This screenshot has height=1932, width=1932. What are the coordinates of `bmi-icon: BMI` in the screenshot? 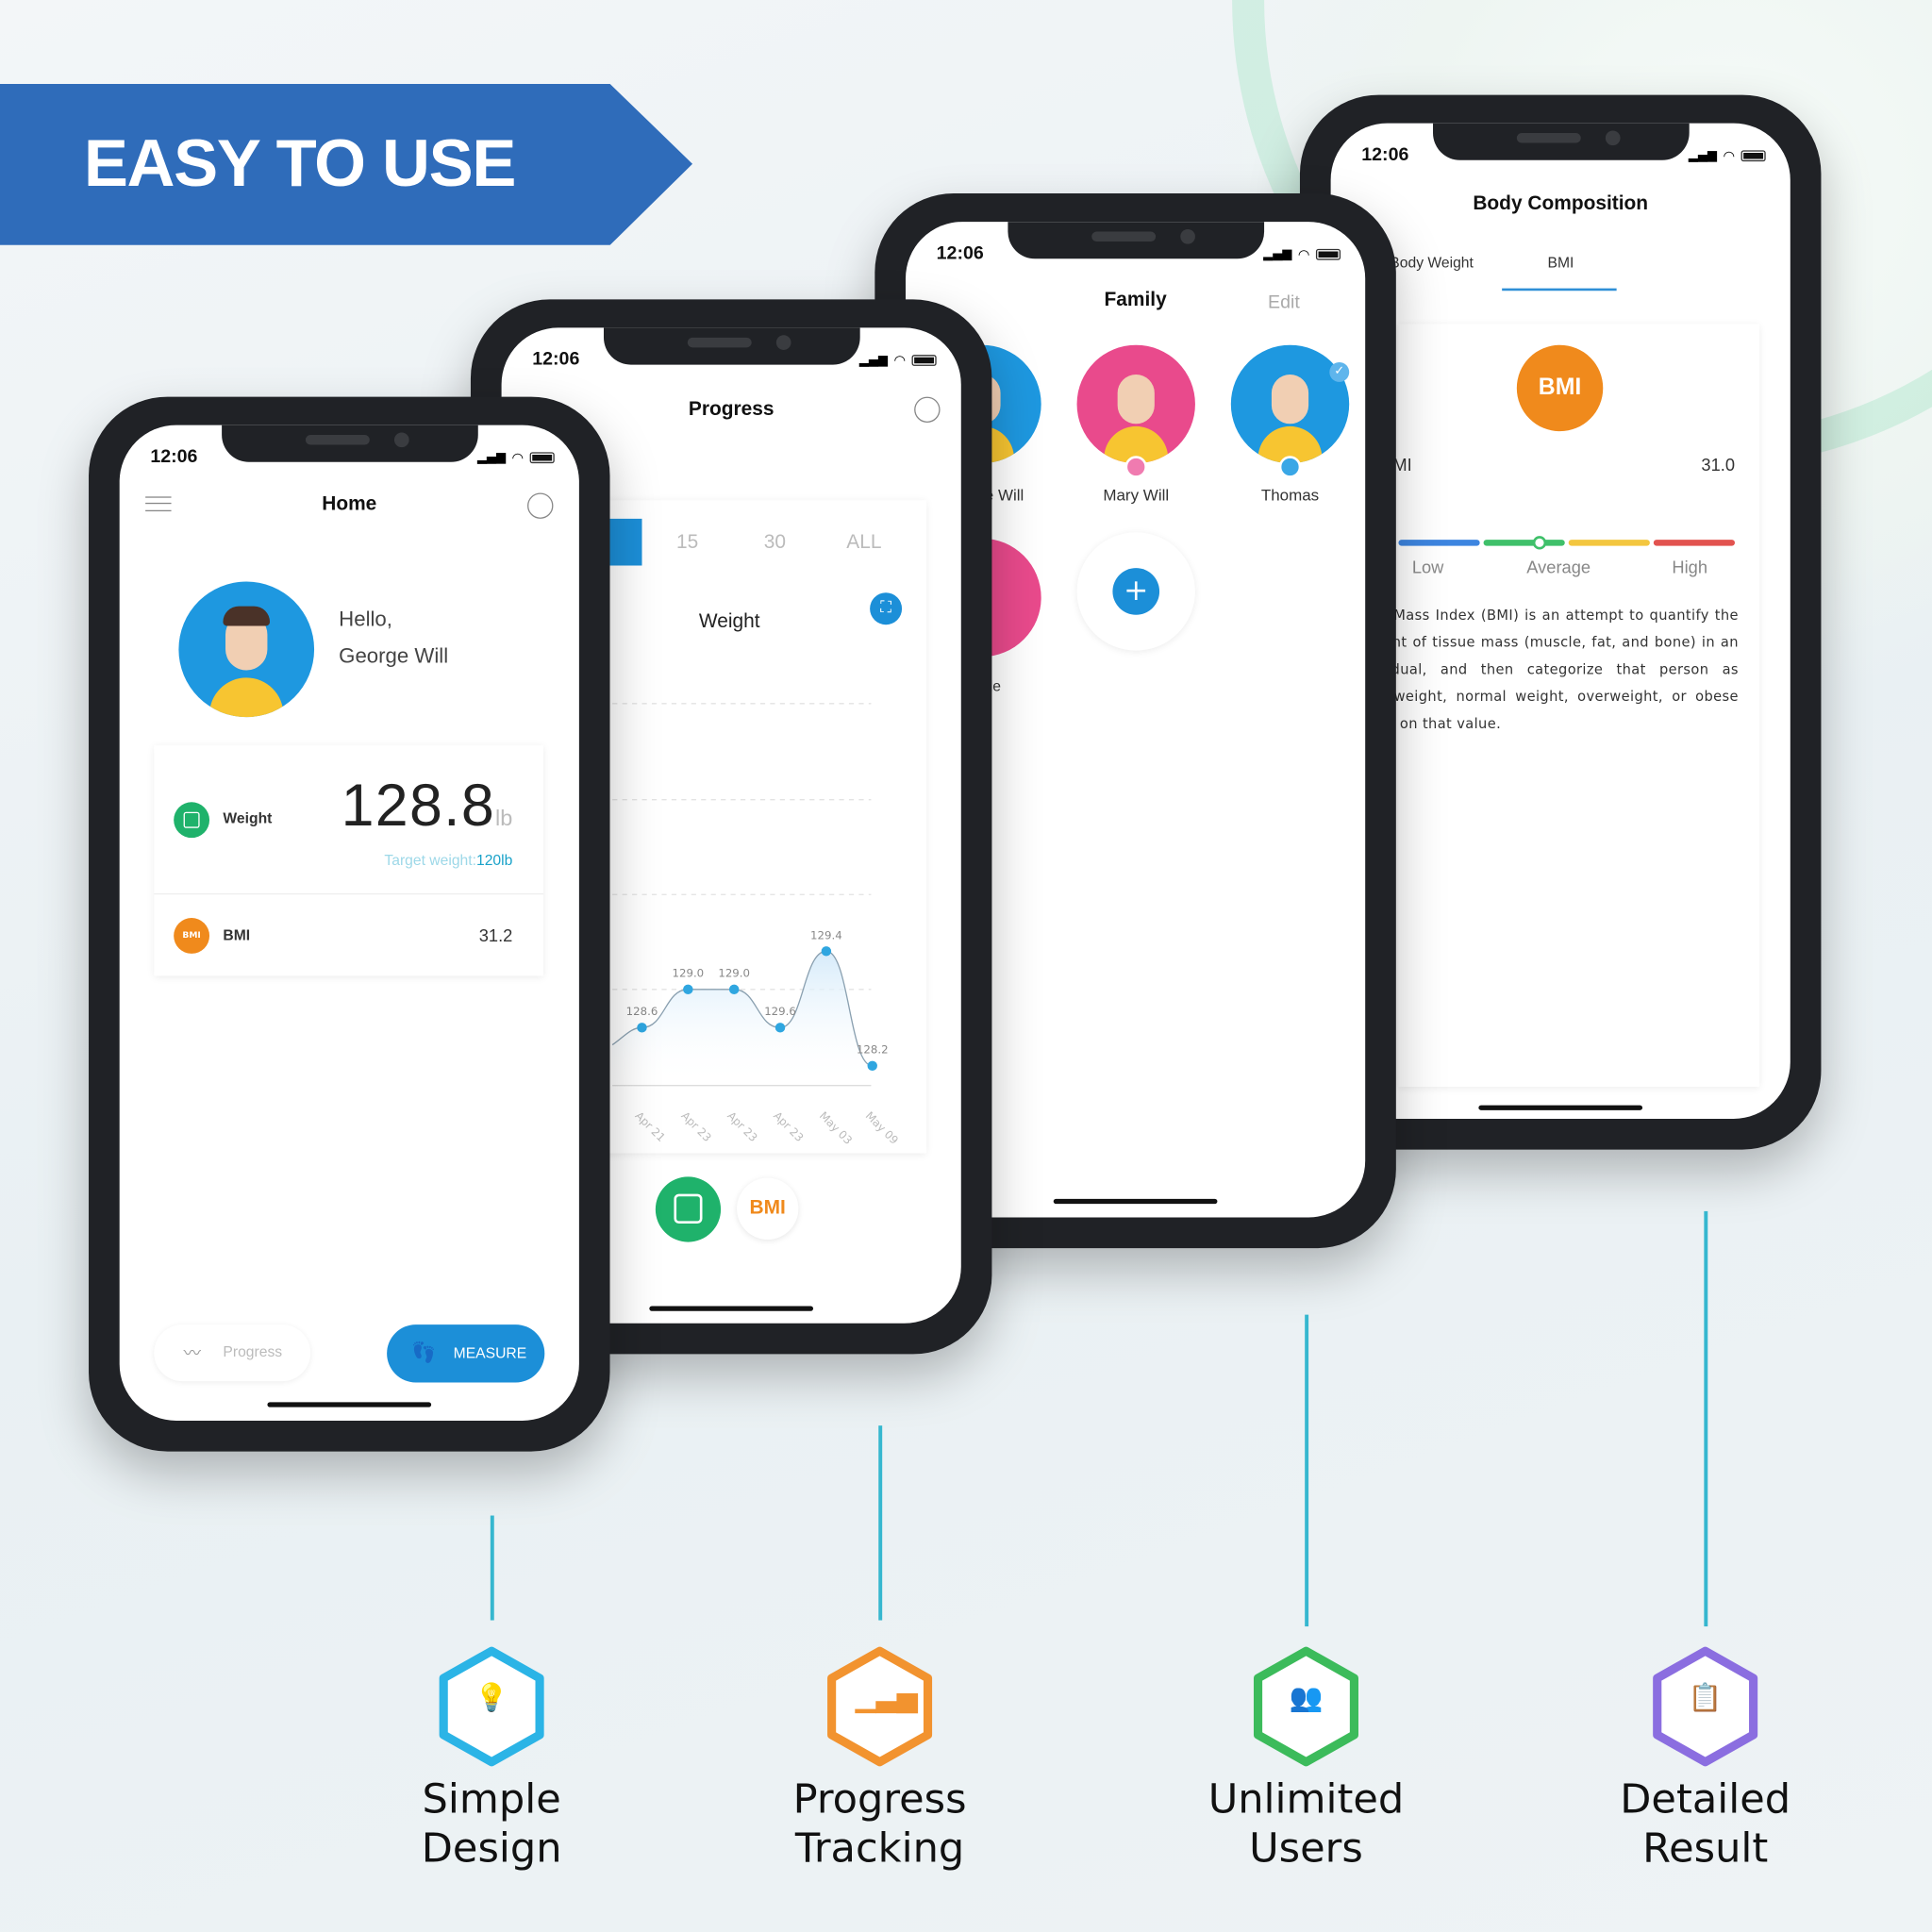 It's located at (192, 936).